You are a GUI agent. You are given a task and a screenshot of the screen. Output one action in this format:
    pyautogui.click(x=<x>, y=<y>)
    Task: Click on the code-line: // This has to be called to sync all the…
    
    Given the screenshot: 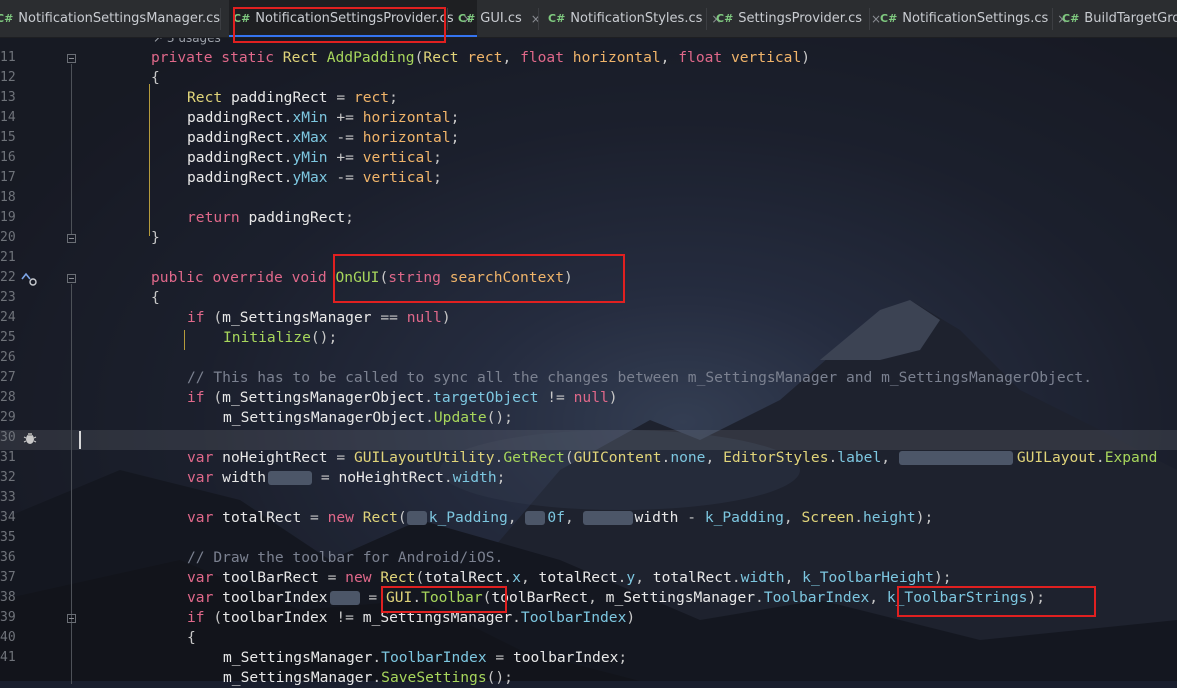 What is the action you would take?
    pyautogui.click(x=639, y=378)
    